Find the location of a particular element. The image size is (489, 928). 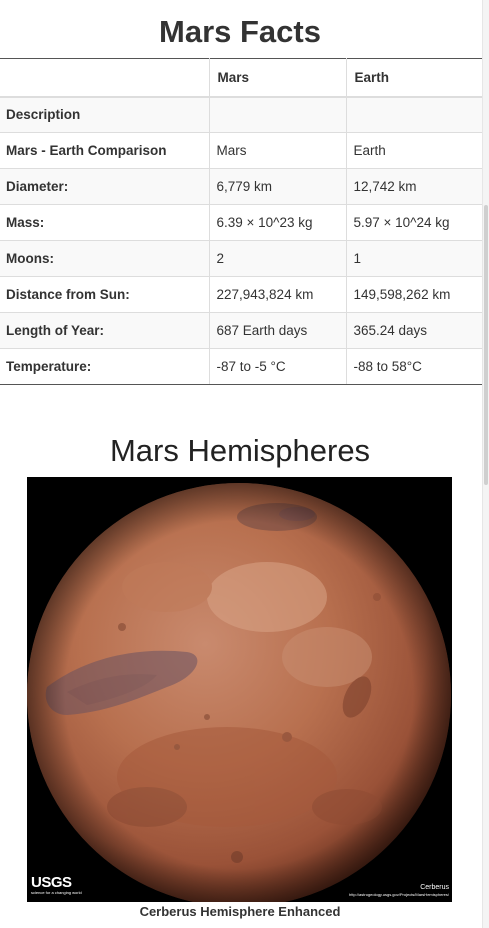

earth-value: 149,598,262 km is located at coordinates (414, 294).